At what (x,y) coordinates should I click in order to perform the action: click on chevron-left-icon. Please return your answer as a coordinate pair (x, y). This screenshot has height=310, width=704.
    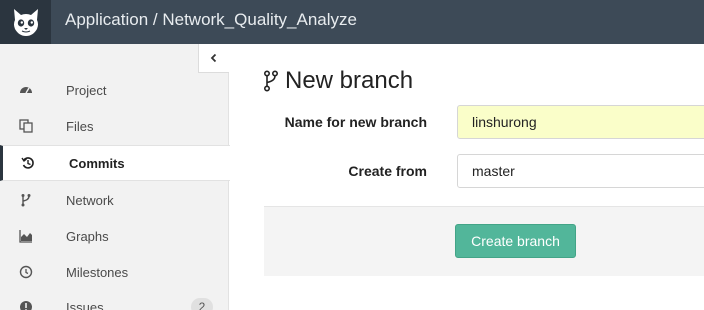
    Looking at the image, I should click on (213, 58).